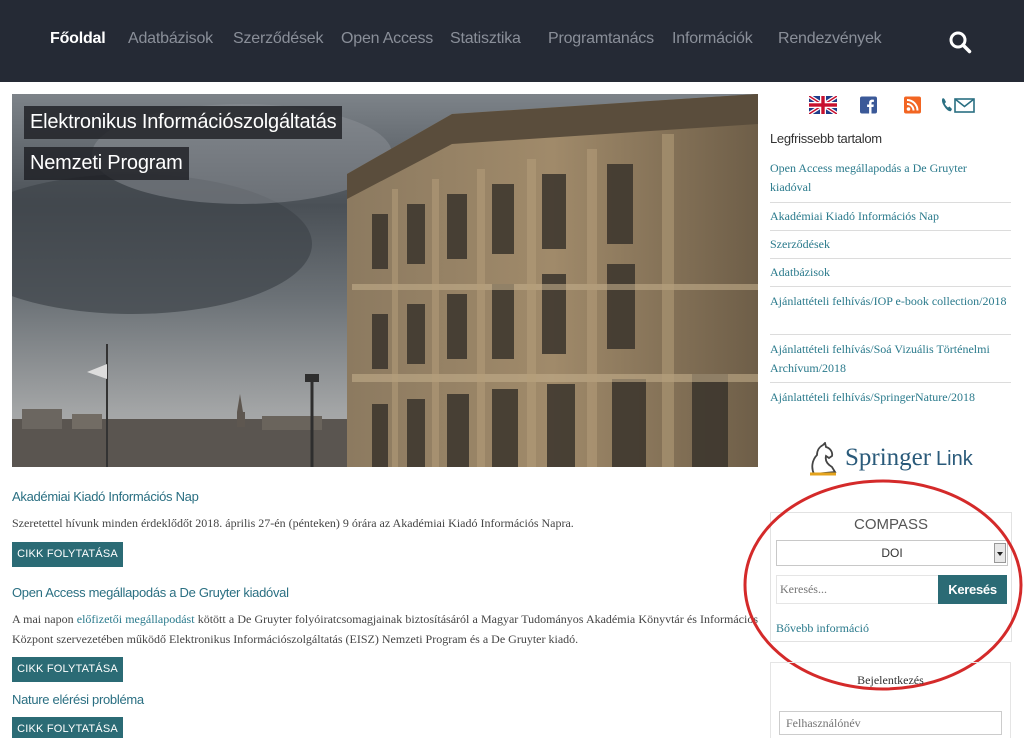  What do you see at coordinates (857, 589) in the screenshot?
I see `compass-search-input` at bounding box center [857, 589].